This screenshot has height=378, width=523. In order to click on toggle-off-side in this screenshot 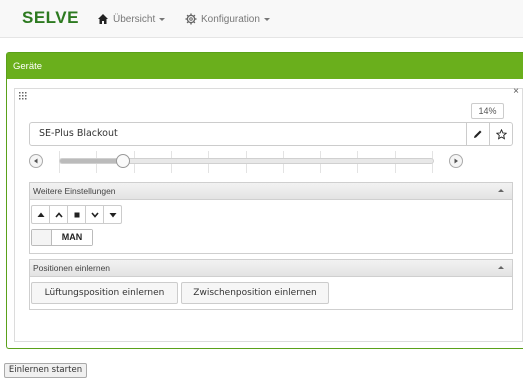, I will do `click(42, 237)`.